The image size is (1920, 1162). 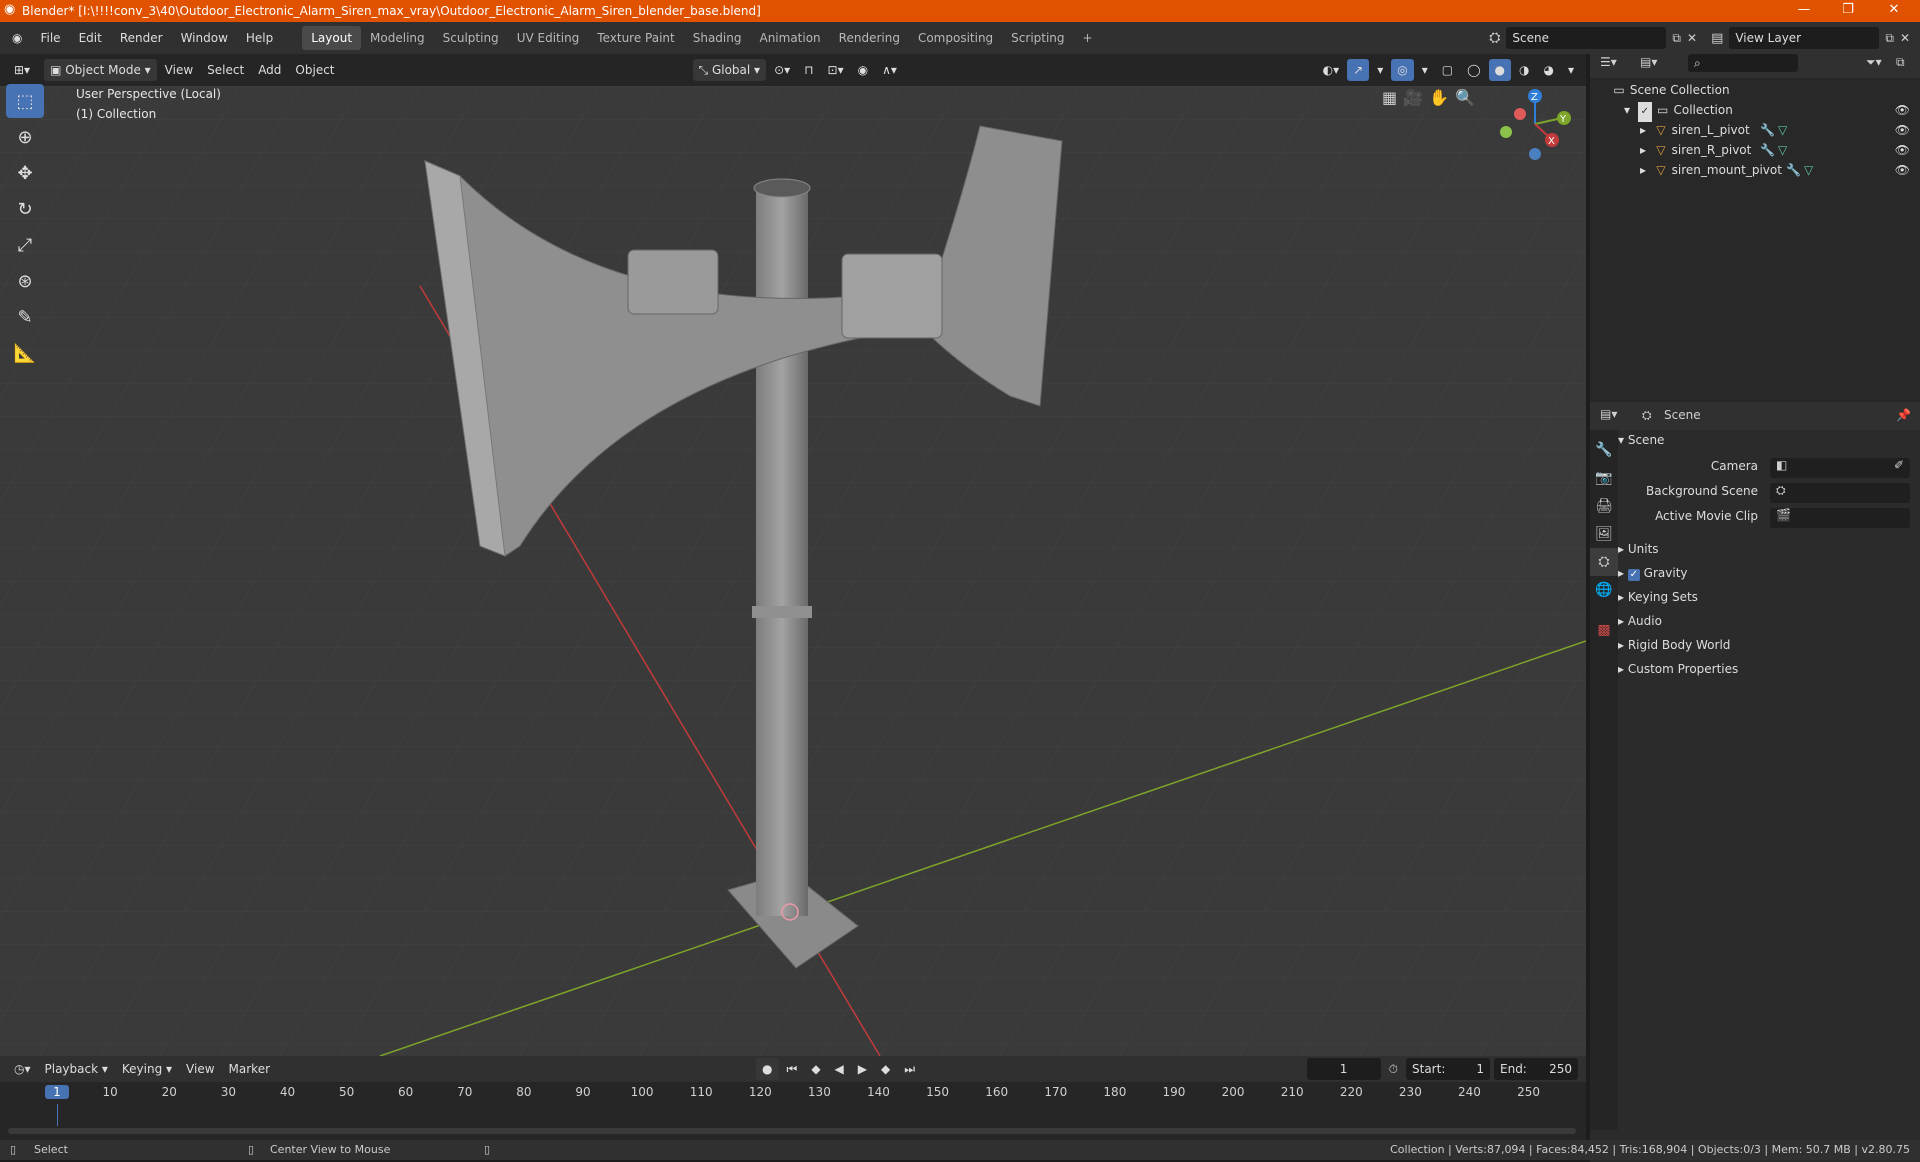 I want to click on navigation-gizmo: Z Y X, so click(x=1535, y=124).